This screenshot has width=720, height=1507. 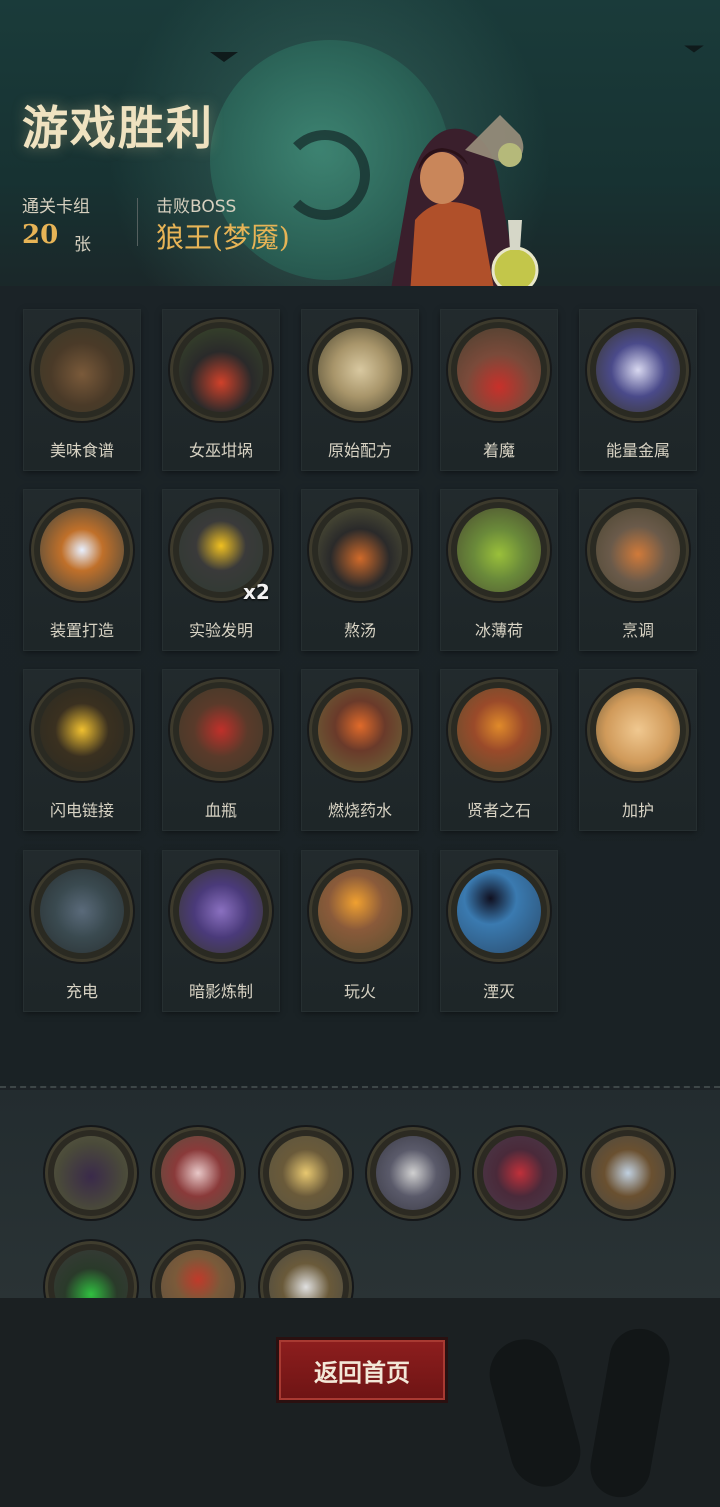 What do you see at coordinates (362, 1370) in the screenshot?
I see `return-home-button: 返回首页` at bounding box center [362, 1370].